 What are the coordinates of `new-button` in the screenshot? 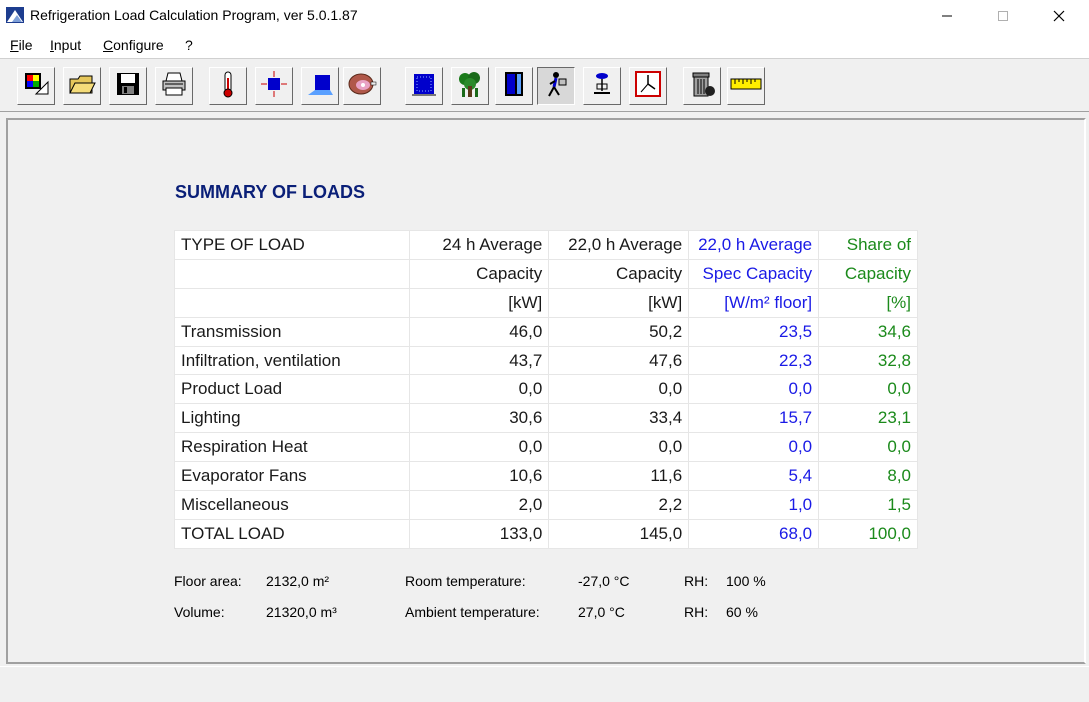 It's located at (36, 86).